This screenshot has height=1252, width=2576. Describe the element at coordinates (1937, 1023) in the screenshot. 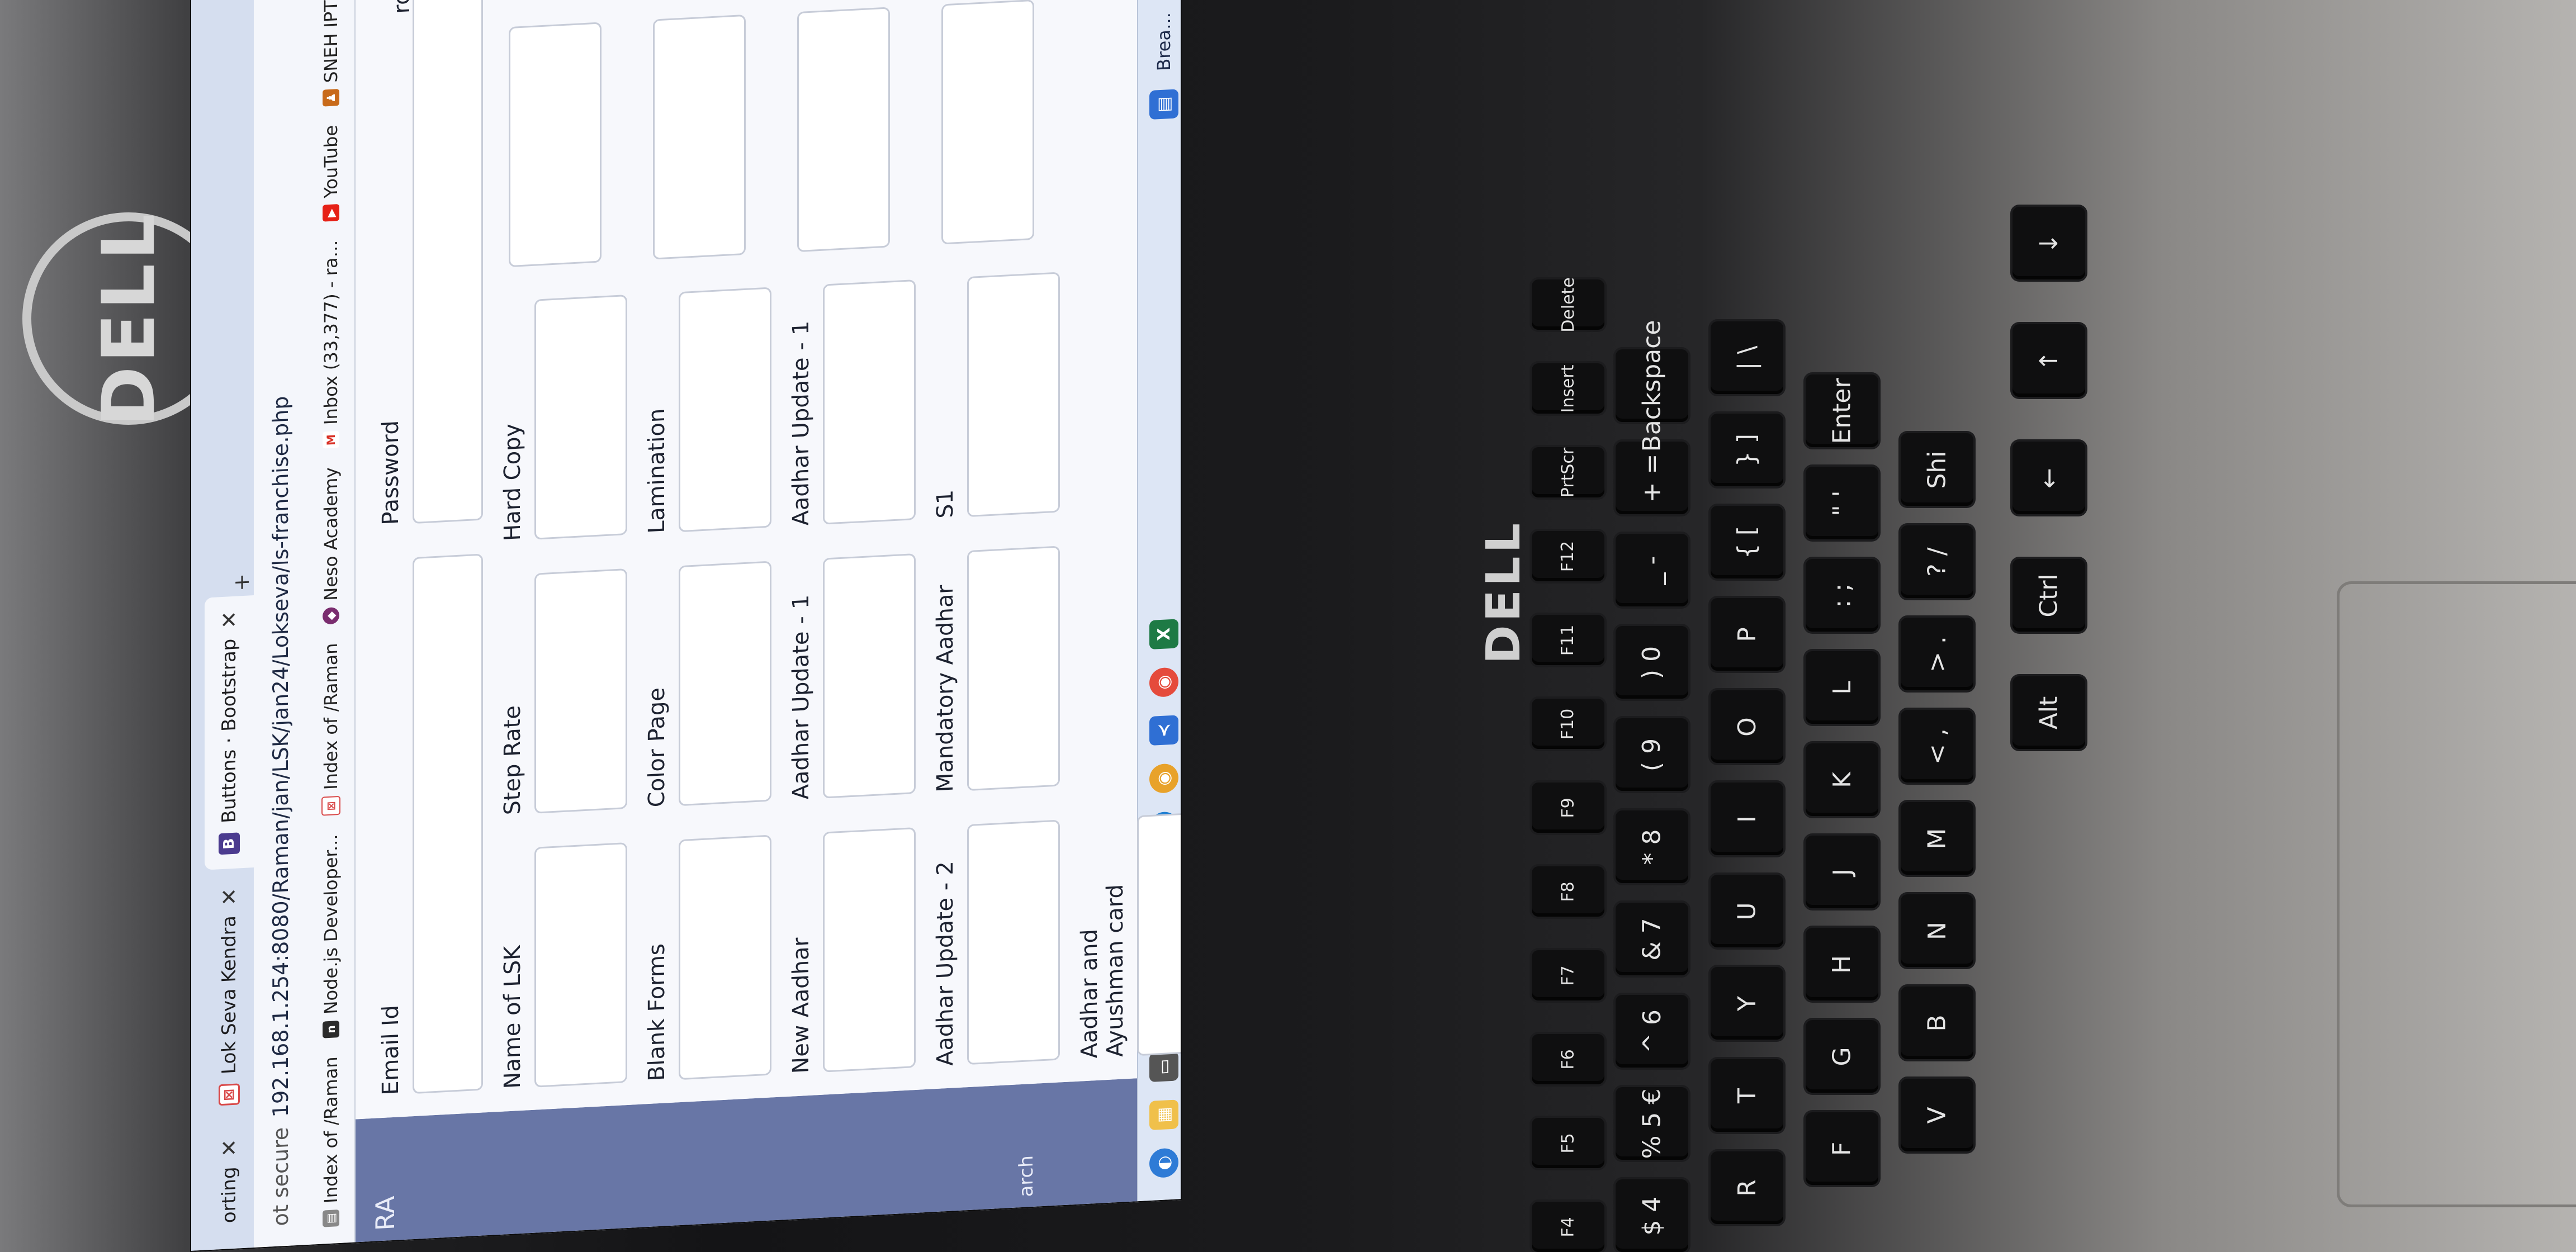

I see `keyboard-key: B` at that location.